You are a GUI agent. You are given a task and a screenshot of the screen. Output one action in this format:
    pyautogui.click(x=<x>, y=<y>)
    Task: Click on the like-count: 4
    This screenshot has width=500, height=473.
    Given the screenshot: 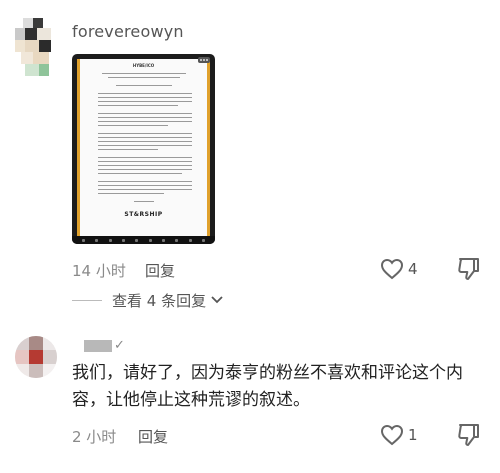 What is the action you would take?
    pyautogui.click(x=413, y=269)
    